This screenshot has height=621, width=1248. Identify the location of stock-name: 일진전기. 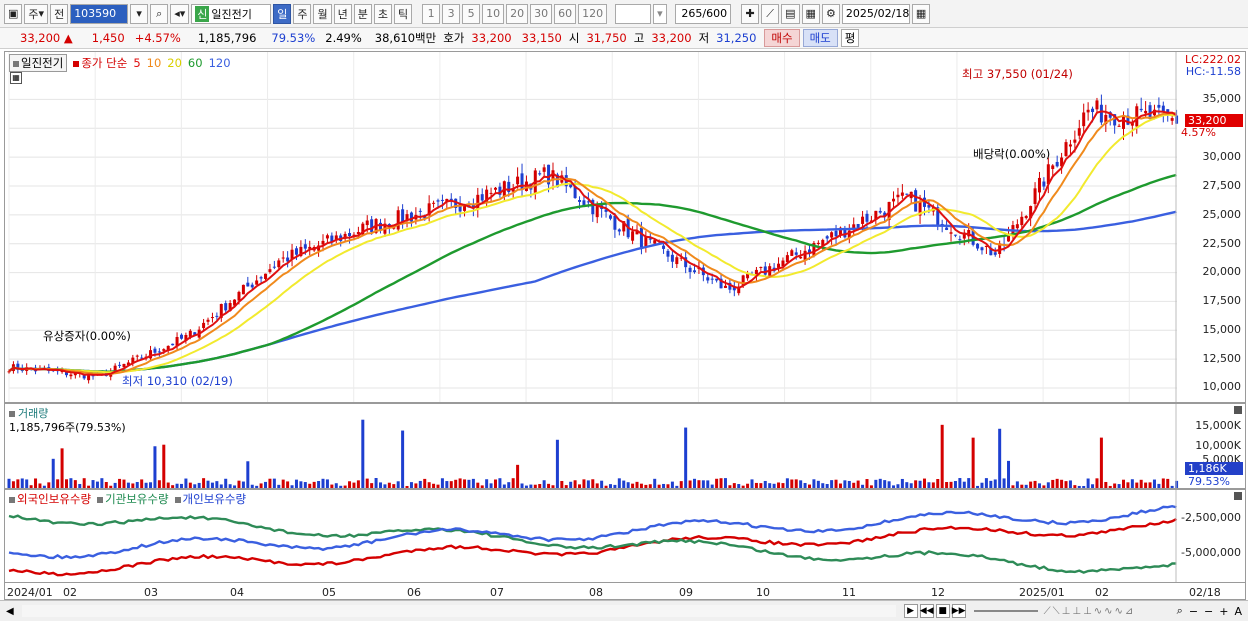
(231, 14).